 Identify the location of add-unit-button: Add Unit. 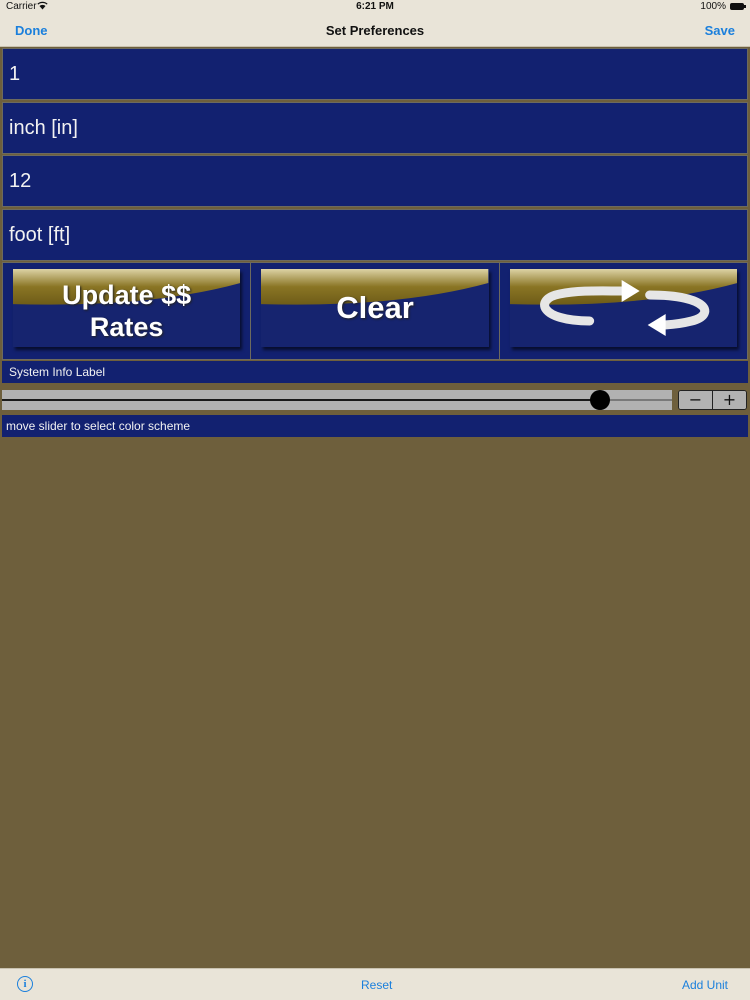
(705, 985).